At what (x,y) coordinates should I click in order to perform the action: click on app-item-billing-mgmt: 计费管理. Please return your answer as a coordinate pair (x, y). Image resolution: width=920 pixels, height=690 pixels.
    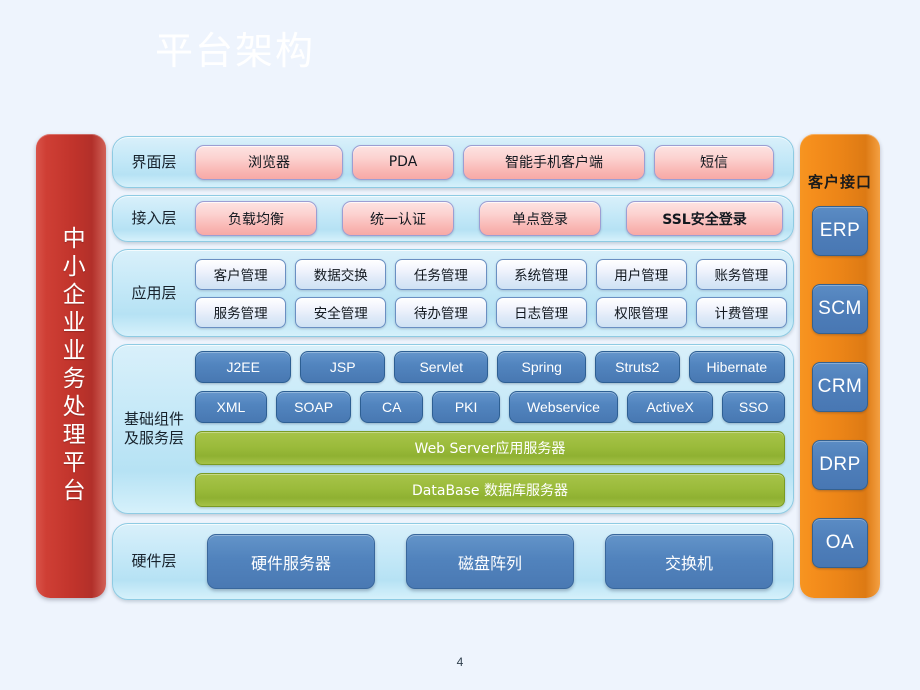
    Looking at the image, I should click on (741, 312).